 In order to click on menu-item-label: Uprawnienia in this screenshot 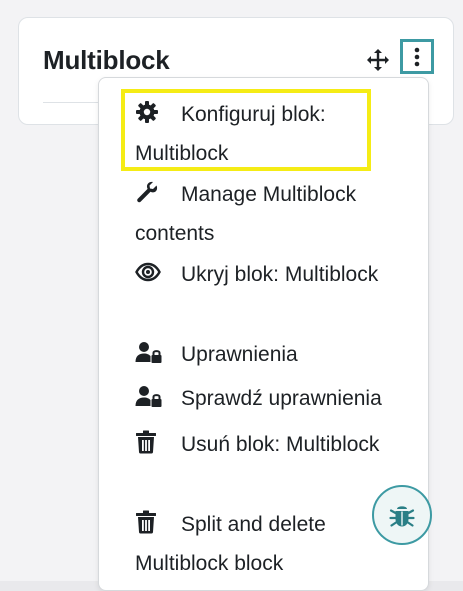, I will do `click(239, 354)`.